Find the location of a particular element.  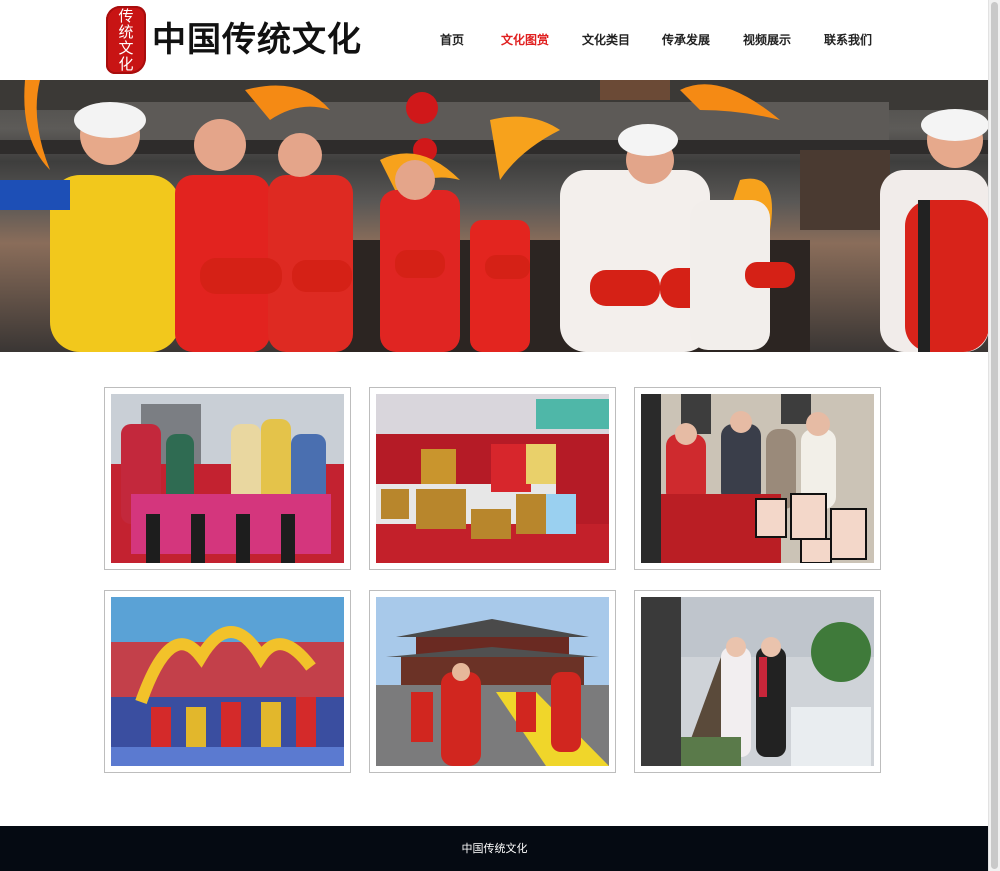

temple-hanfu-ceremony-photo is located at coordinates (492, 681).